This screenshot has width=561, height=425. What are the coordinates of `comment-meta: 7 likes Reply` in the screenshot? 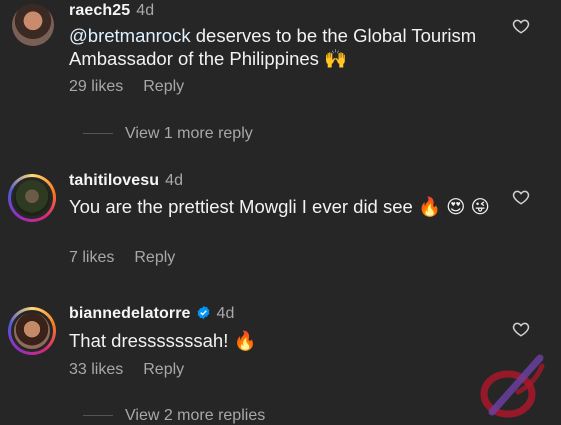 It's located at (122, 258).